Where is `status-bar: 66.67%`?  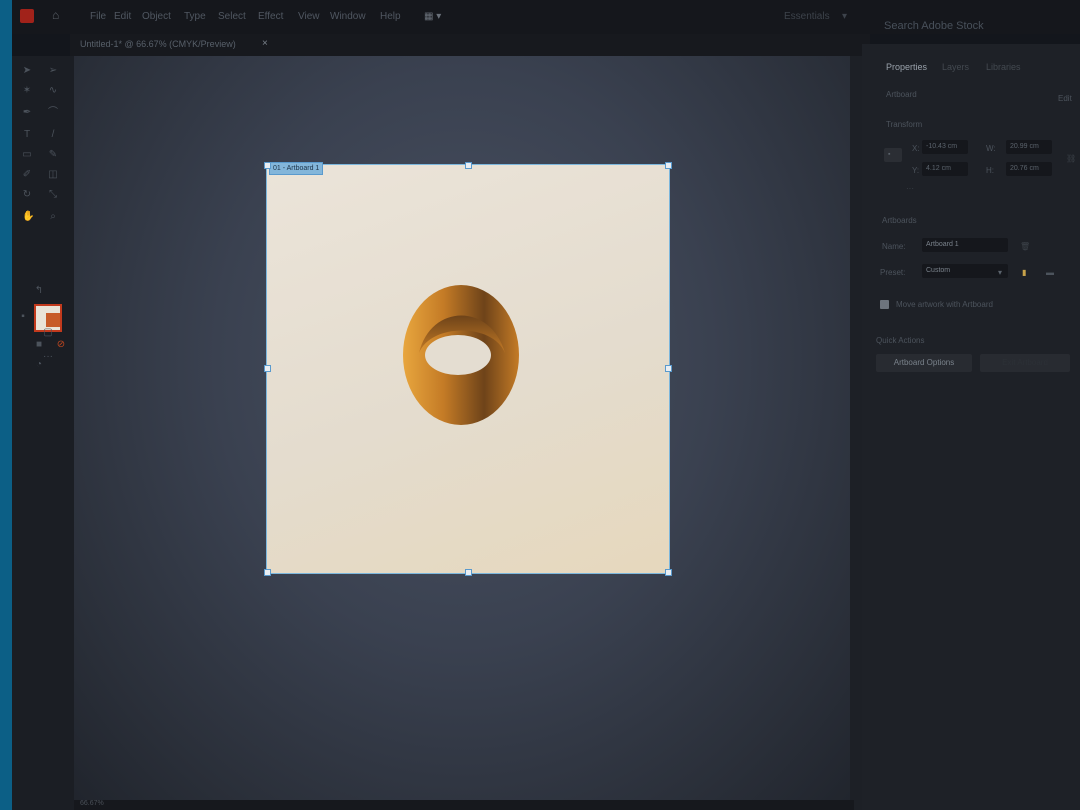
status-bar: 66.67% is located at coordinates (464, 805).